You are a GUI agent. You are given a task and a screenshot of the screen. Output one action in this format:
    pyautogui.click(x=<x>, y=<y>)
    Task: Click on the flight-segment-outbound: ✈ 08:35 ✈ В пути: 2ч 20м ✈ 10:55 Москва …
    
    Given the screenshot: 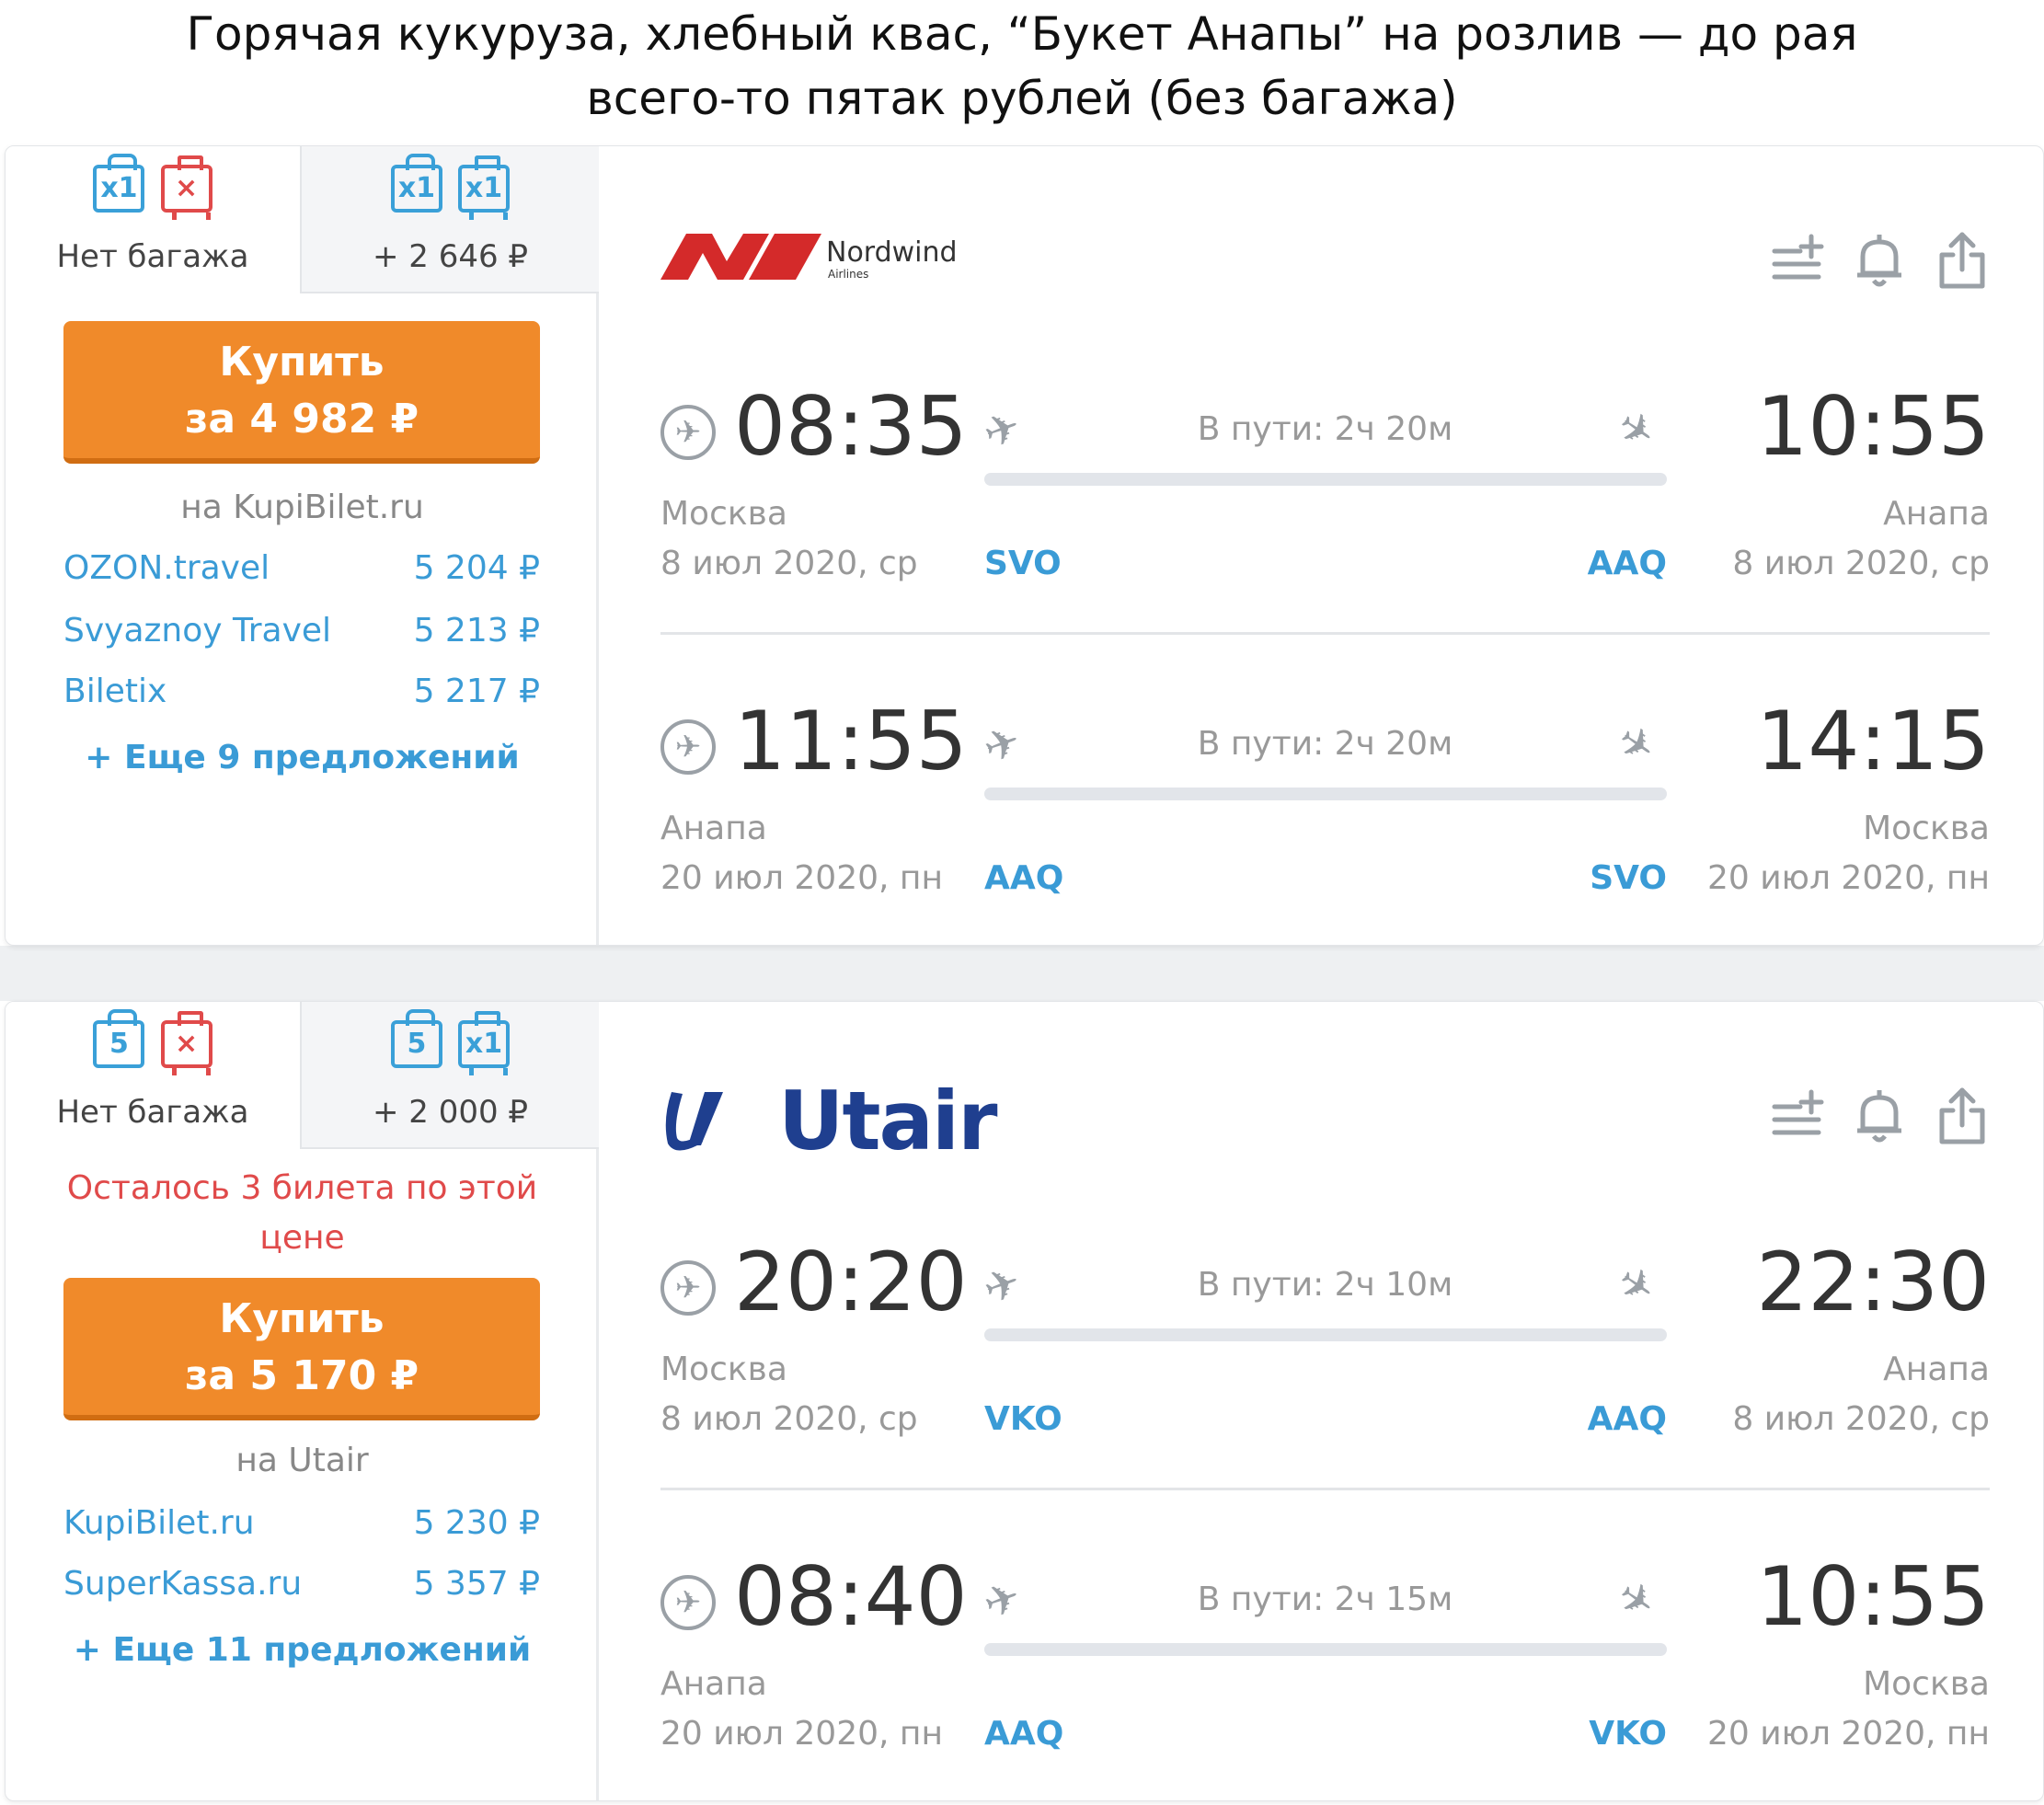 What is the action you would take?
    pyautogui.click(x=1325, y=496)
    